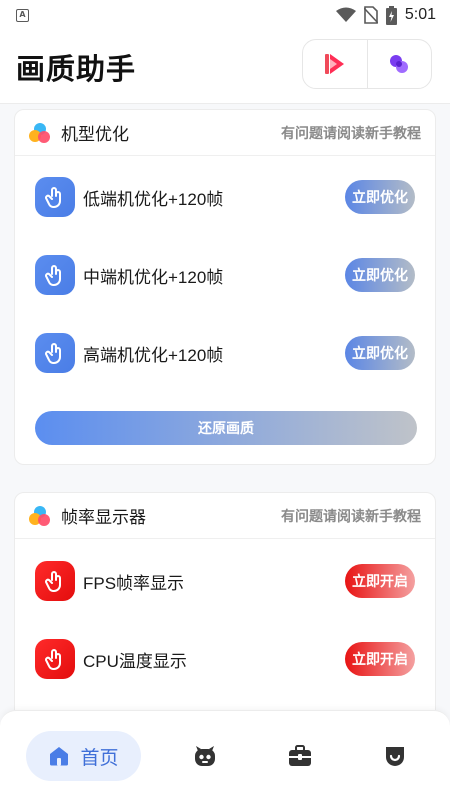 This screenshot has height=800, width=450. Describe the element at coordinates (225, 67) in the screenshot. I see `app-header: 画质助手` at that location.